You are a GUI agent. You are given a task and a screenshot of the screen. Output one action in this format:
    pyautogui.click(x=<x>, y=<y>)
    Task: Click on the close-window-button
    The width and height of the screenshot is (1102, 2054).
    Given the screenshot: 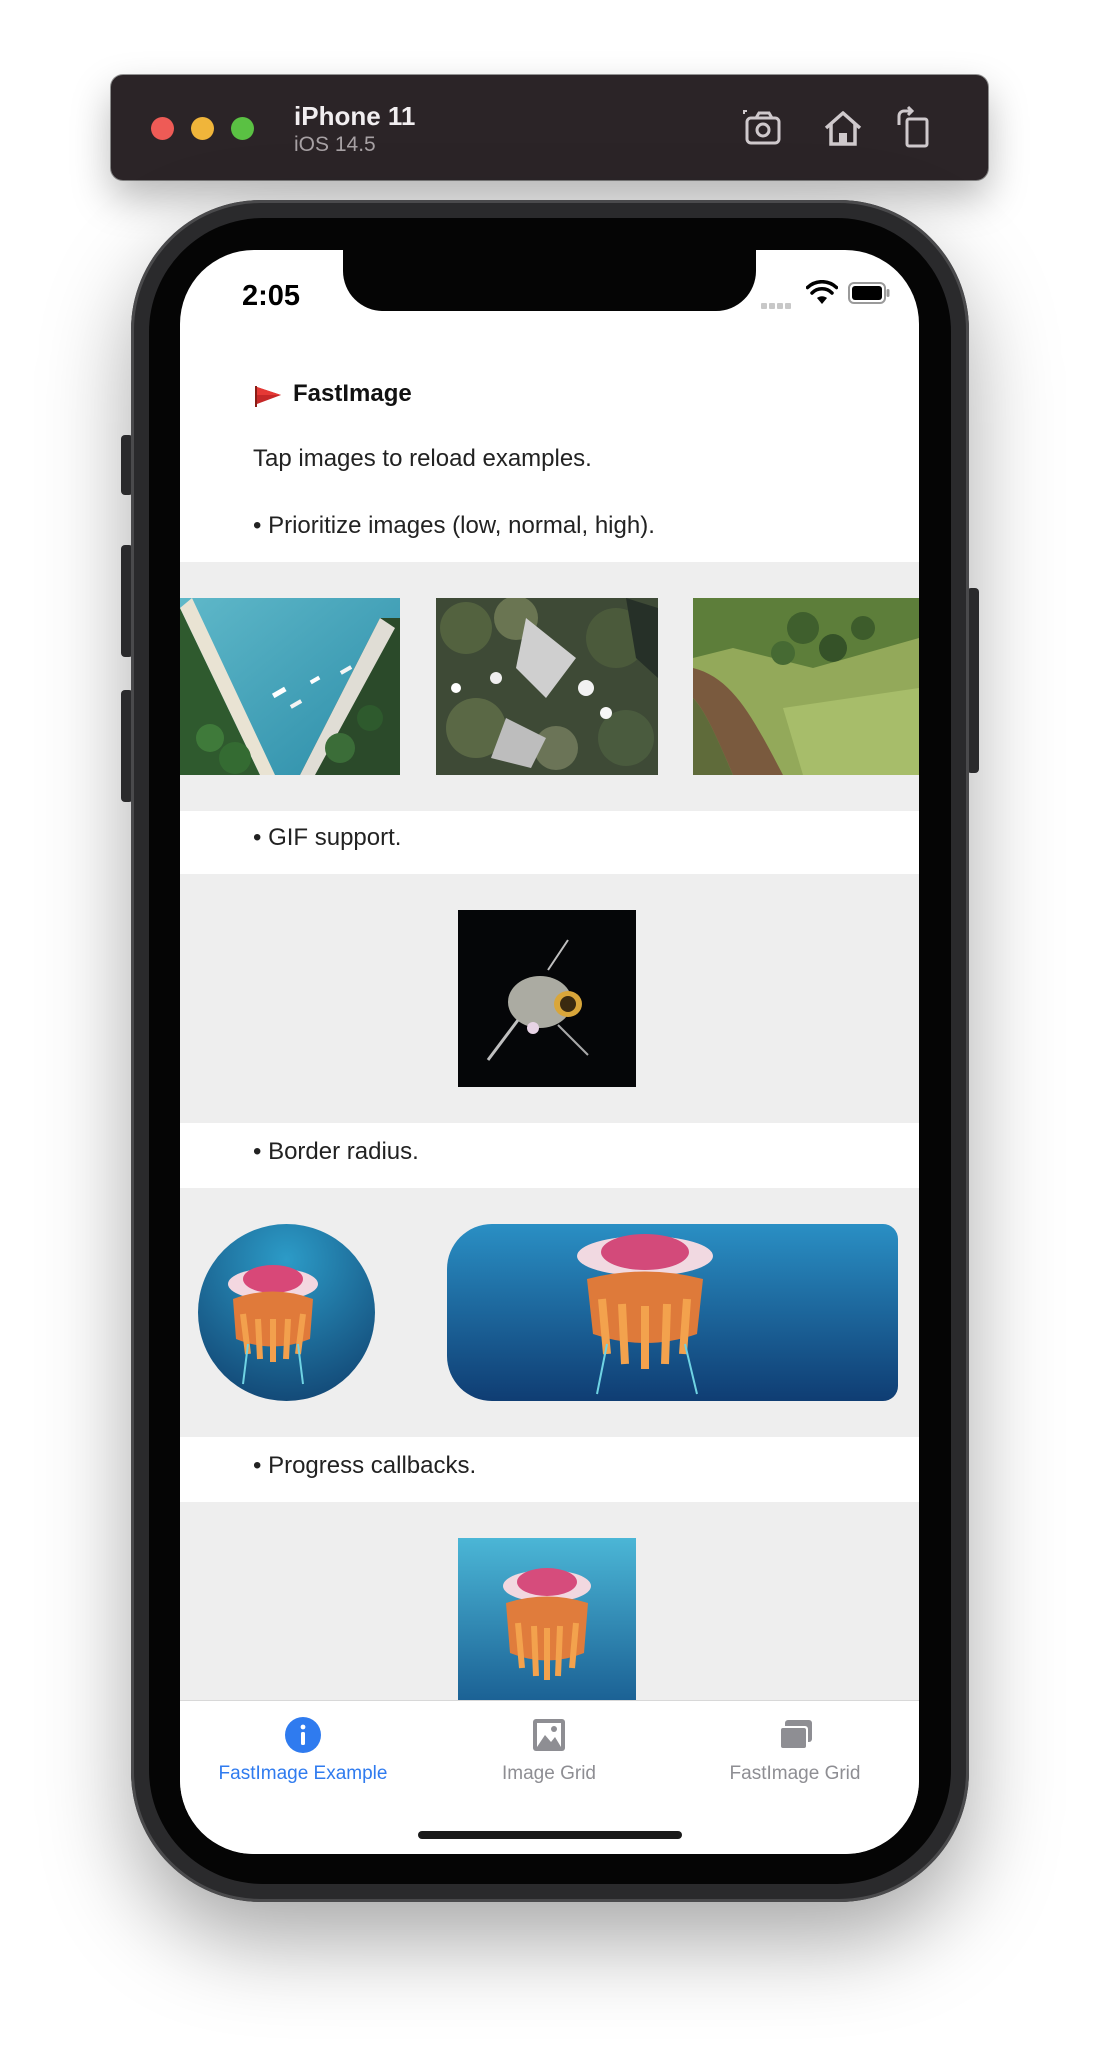 What is the action you would take?
    pyautogui.click(x=162, y=128)
    